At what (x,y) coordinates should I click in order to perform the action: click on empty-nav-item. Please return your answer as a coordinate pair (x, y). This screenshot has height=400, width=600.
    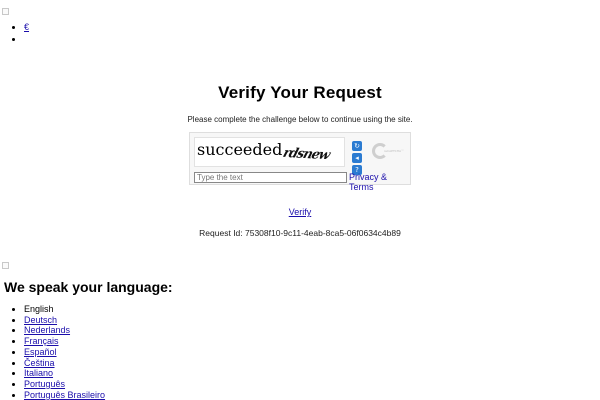
    Looking at the image, I should click on (26, 39).